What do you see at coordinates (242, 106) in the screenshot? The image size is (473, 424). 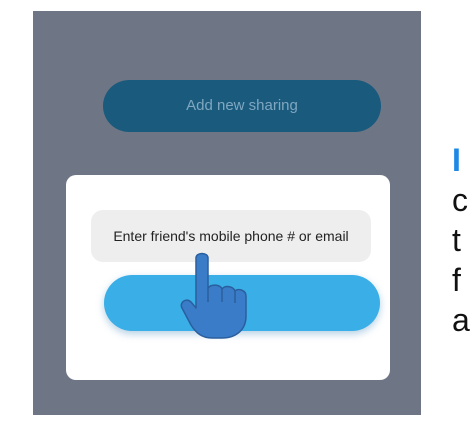 I see `add-new-sharing-button: Add new sharing` at bounding box center [242, 106].